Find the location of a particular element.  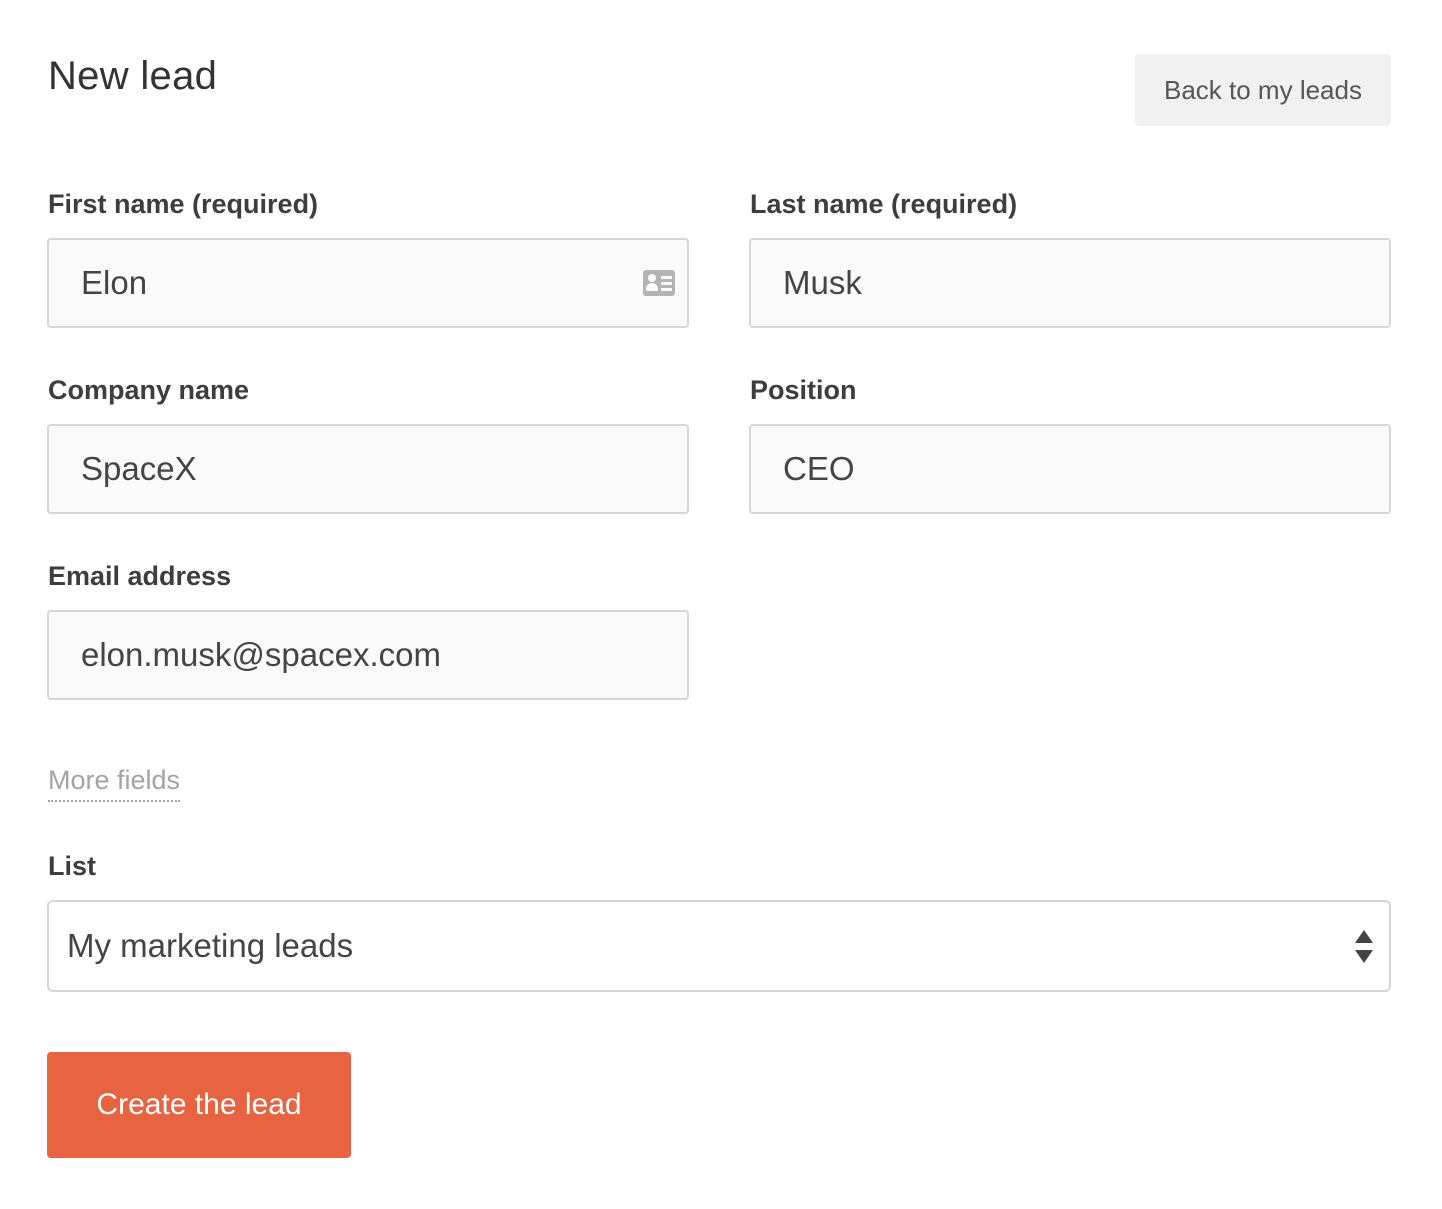

position-input is located at coordinates (1070, 469).